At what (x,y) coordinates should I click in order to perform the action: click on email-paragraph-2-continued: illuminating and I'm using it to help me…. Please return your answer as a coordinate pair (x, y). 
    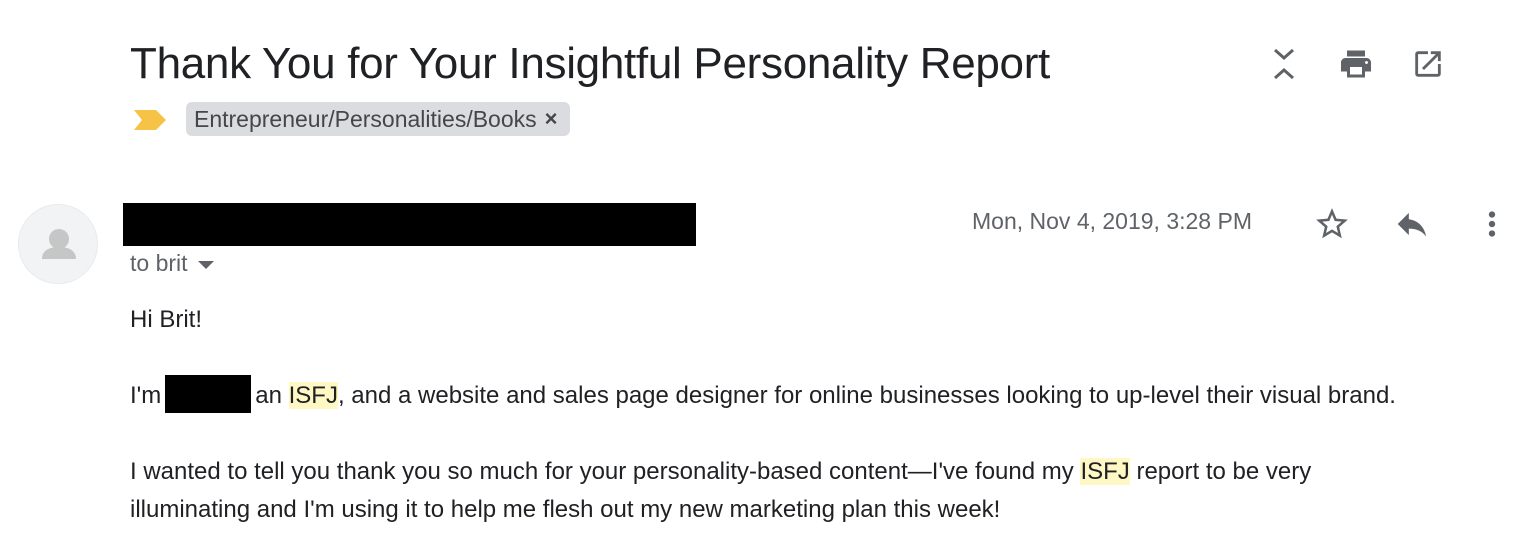
    Looking at the image, I should click on (565, 509).